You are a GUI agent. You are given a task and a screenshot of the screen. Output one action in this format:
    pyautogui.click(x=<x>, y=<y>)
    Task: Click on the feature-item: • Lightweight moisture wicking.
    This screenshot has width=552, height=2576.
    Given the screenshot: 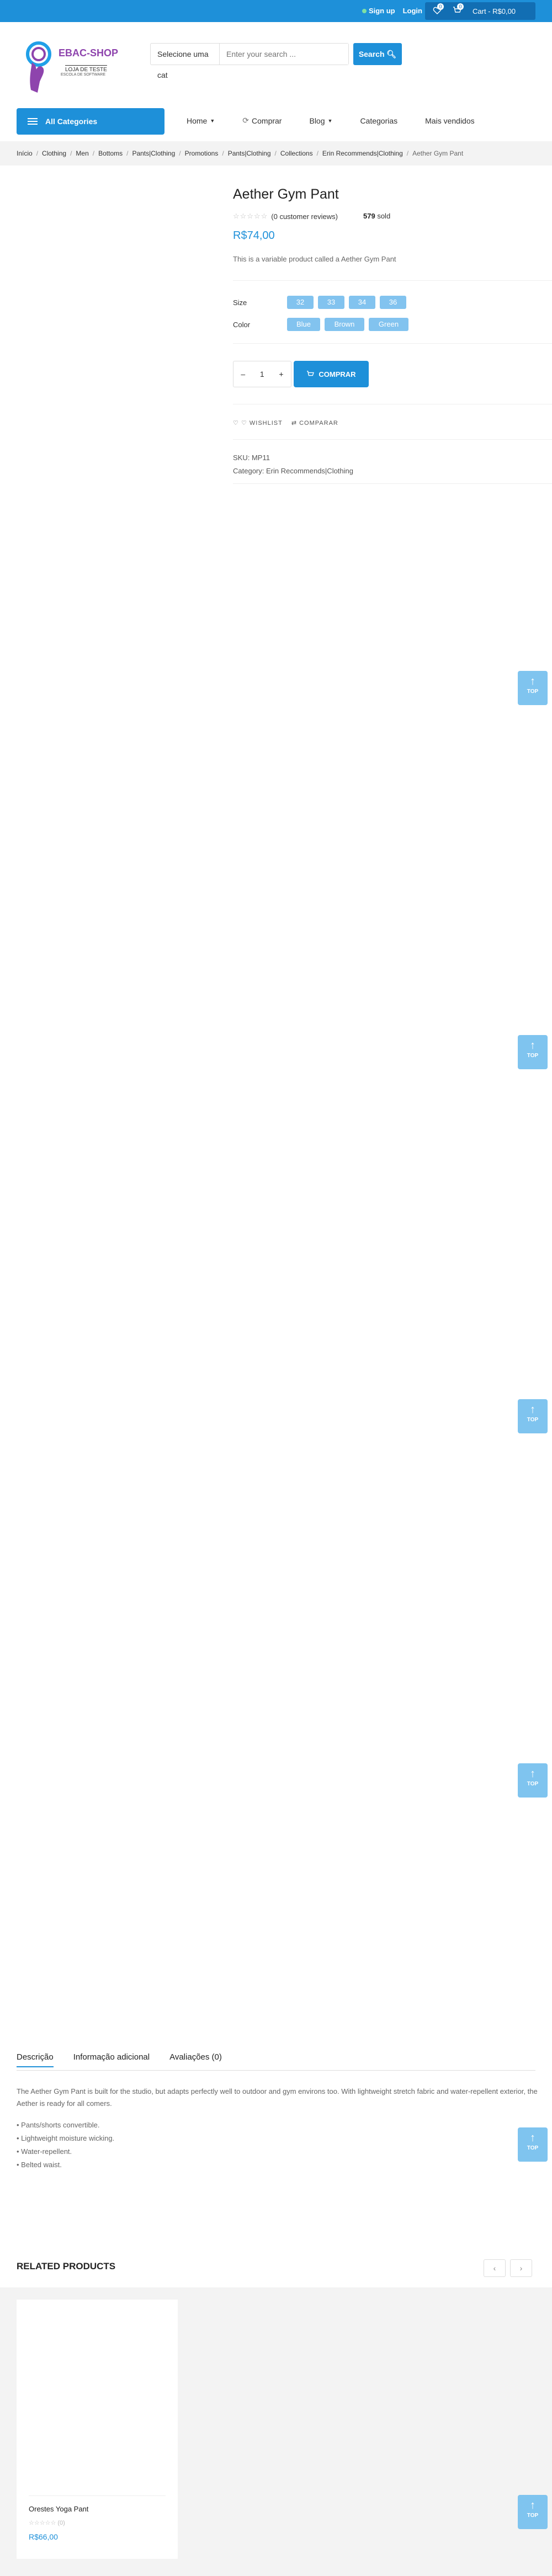 What is the action you would take?
    pyautogui.click(x=66, y=2138)
    